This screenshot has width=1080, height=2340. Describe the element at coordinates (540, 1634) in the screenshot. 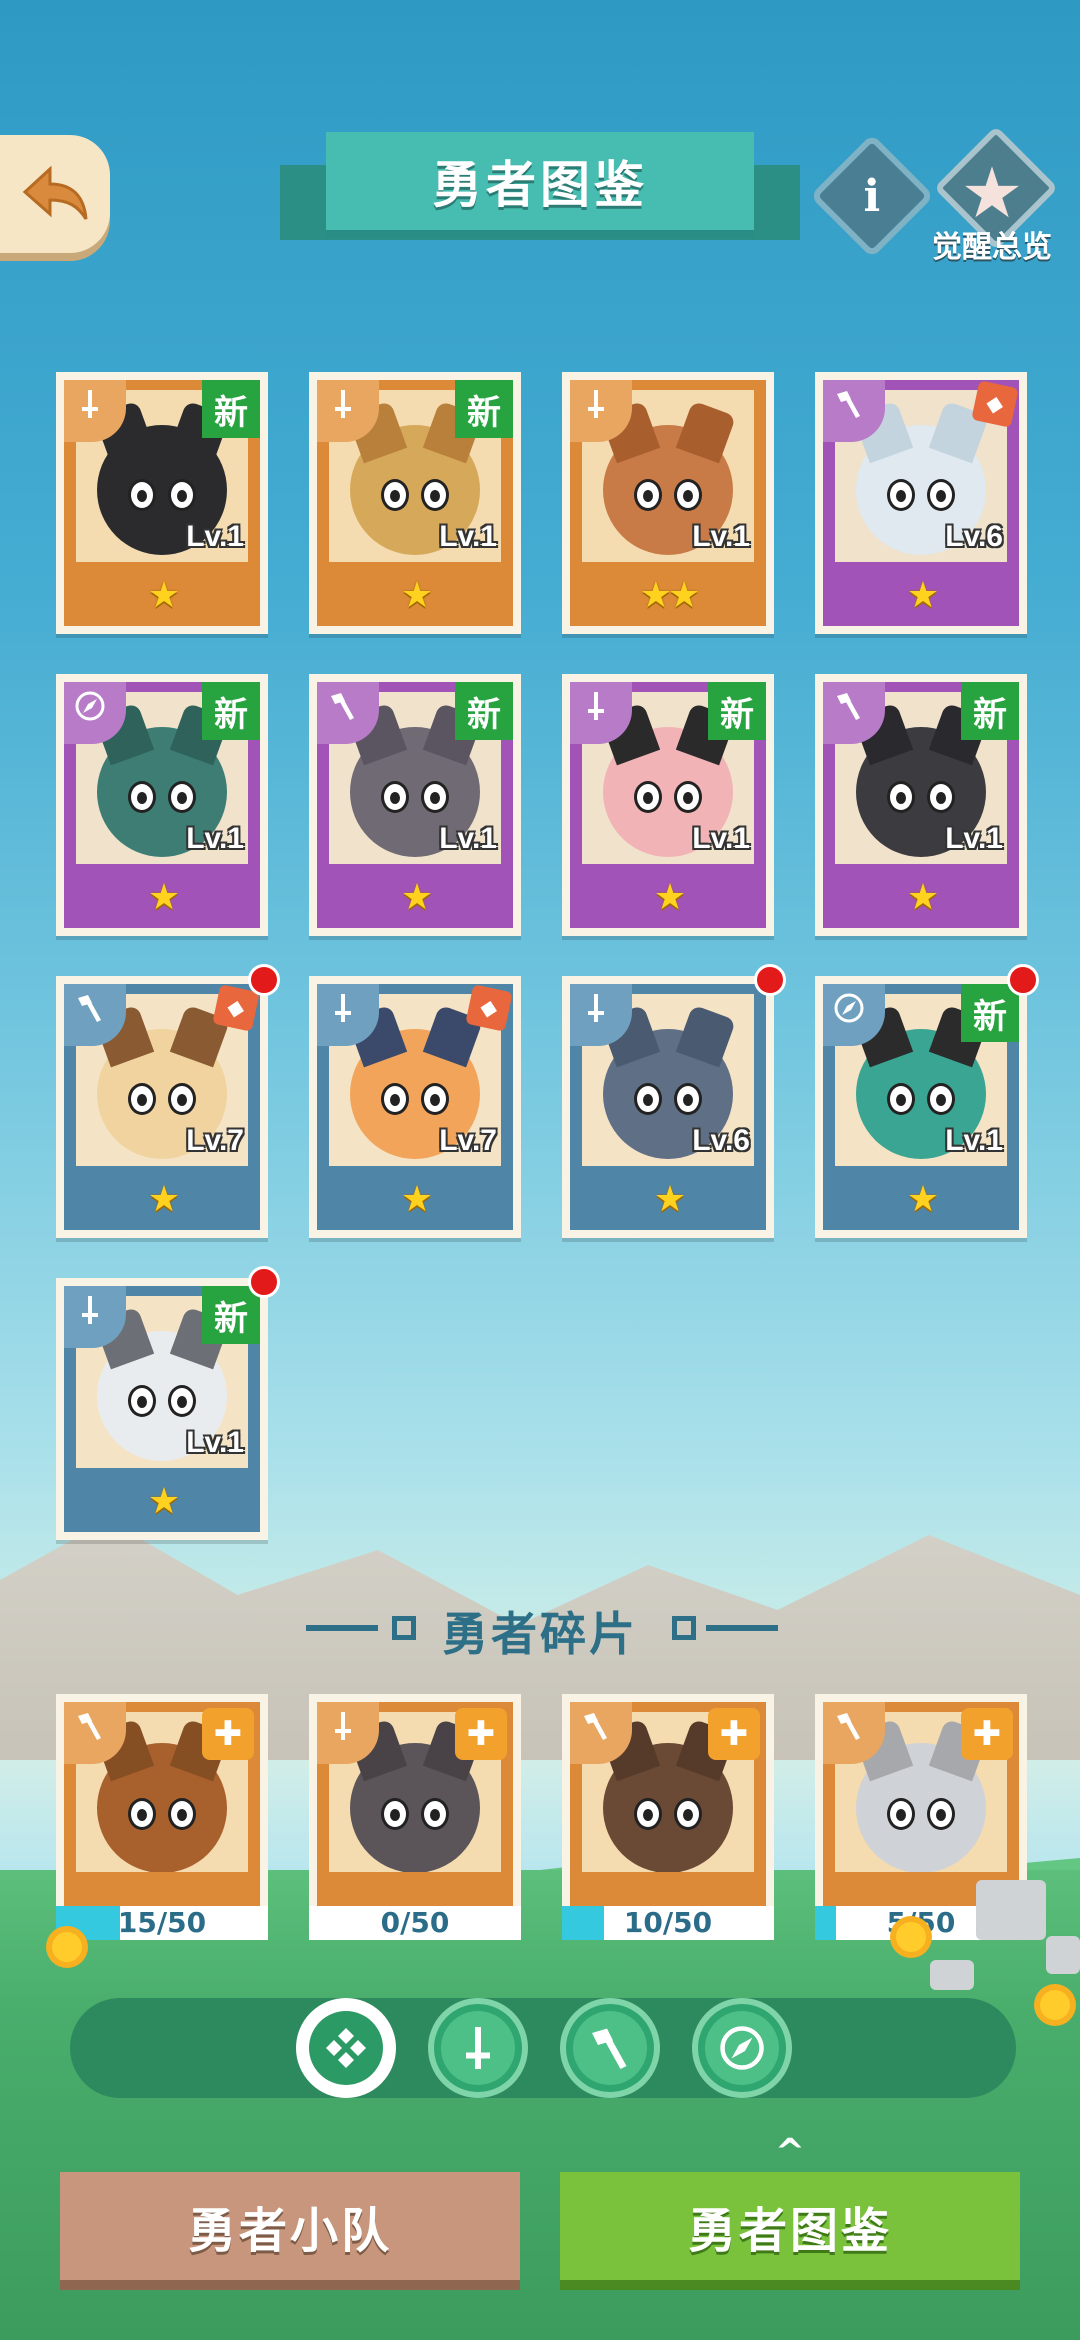

I see `fragments-title: 勇者碎片` at that location.